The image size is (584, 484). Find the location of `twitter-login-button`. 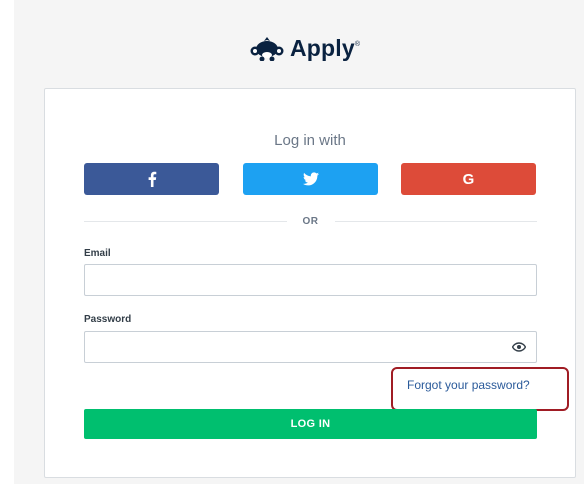

twitter-login-button is located at coordinates (310, 179).